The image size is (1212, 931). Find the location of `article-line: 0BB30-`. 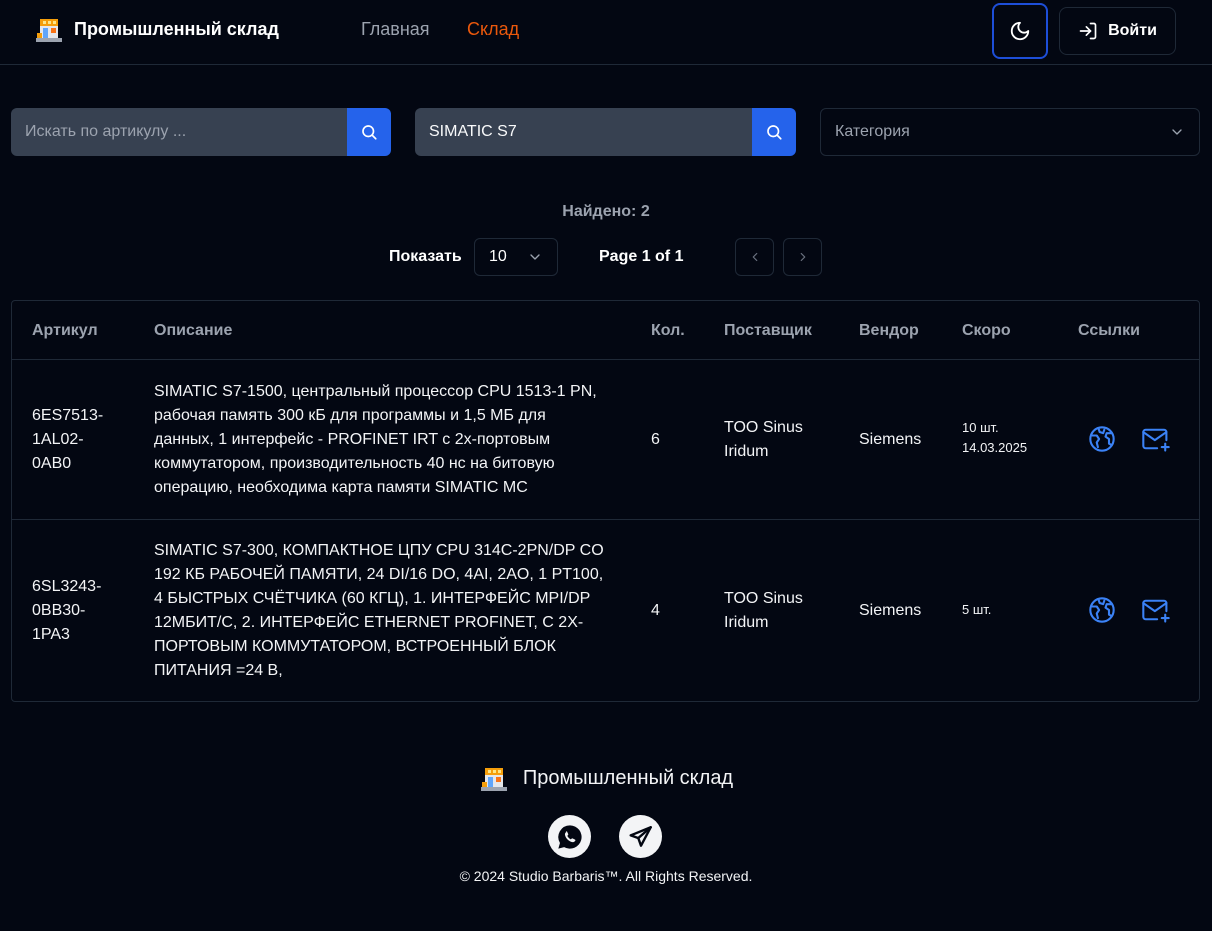

article-line: 0BB30- is located at coordinates (59, 610).